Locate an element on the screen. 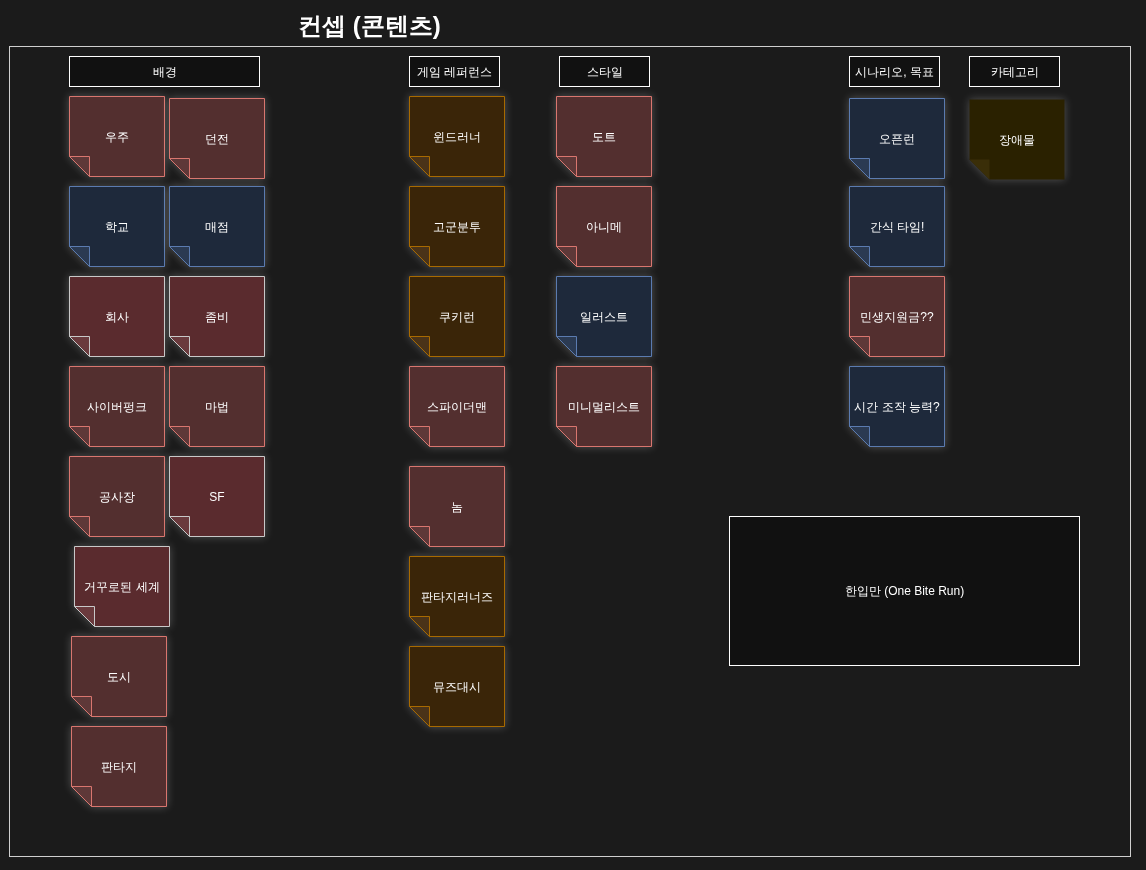  section-header: 게임 레퍼런스 is located at coordinates (454, 71).